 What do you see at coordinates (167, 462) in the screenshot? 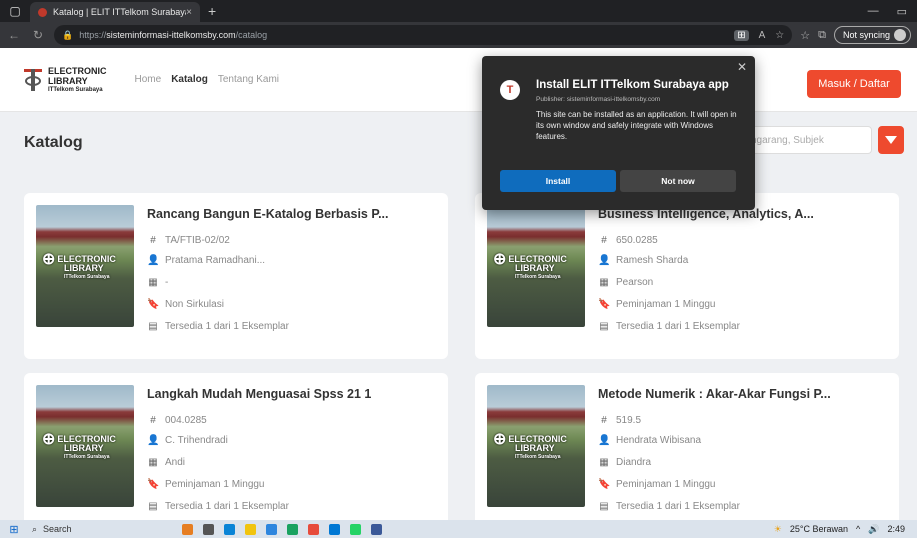
I see `book-publisher: ▦ Andi` at bounding box center [167, 462].